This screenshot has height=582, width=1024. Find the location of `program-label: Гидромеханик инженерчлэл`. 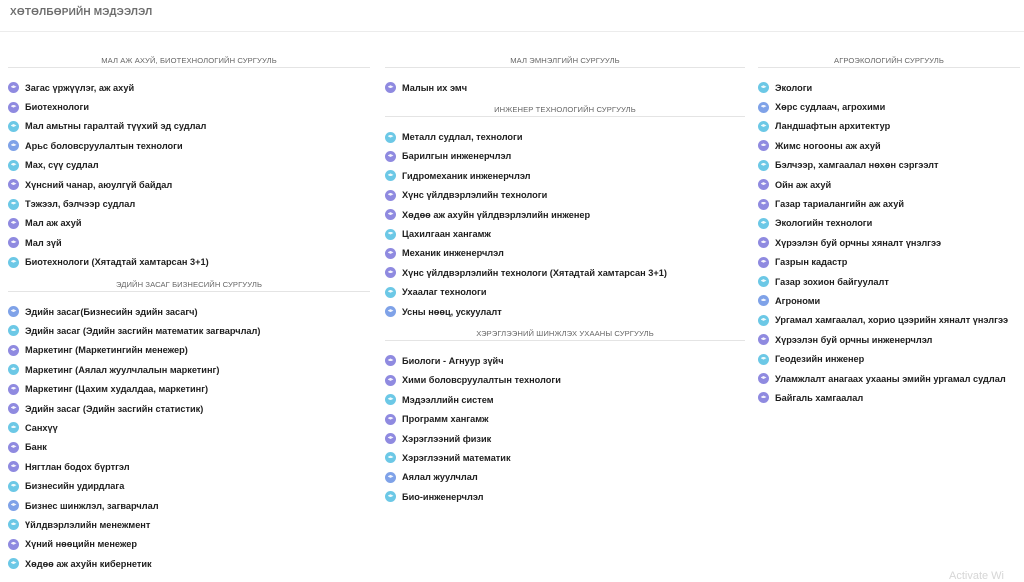

program-label: Гидромеханик инженерчлэл is located at coordinates (466, 175).